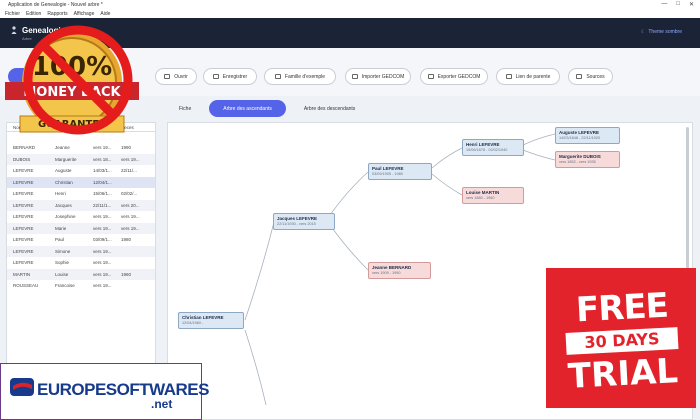 The height and width of the screenshot is (420, 700). I want to click on table-row: MARTIN Louise vers 19... 1960, so click(81, 274).